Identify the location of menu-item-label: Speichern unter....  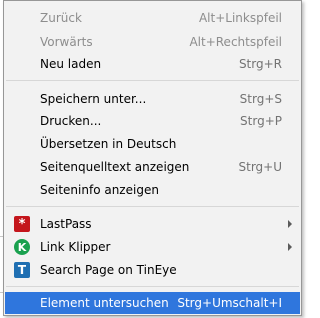
(93, 99).